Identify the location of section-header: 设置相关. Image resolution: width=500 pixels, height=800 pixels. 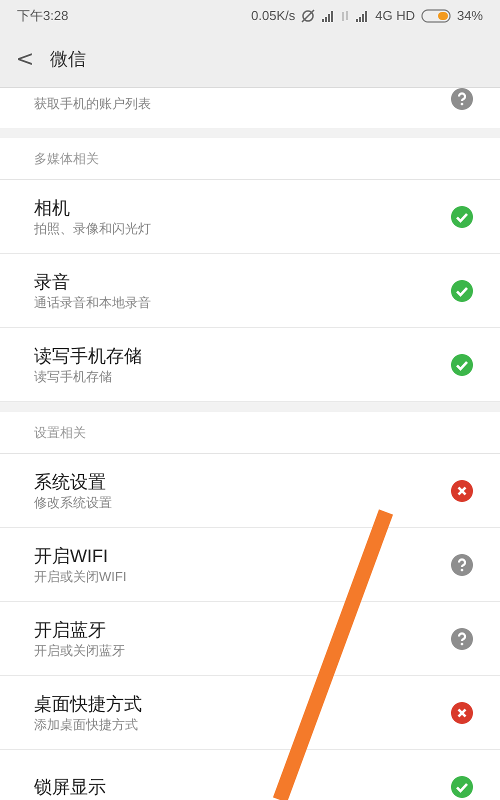
(250, 433).